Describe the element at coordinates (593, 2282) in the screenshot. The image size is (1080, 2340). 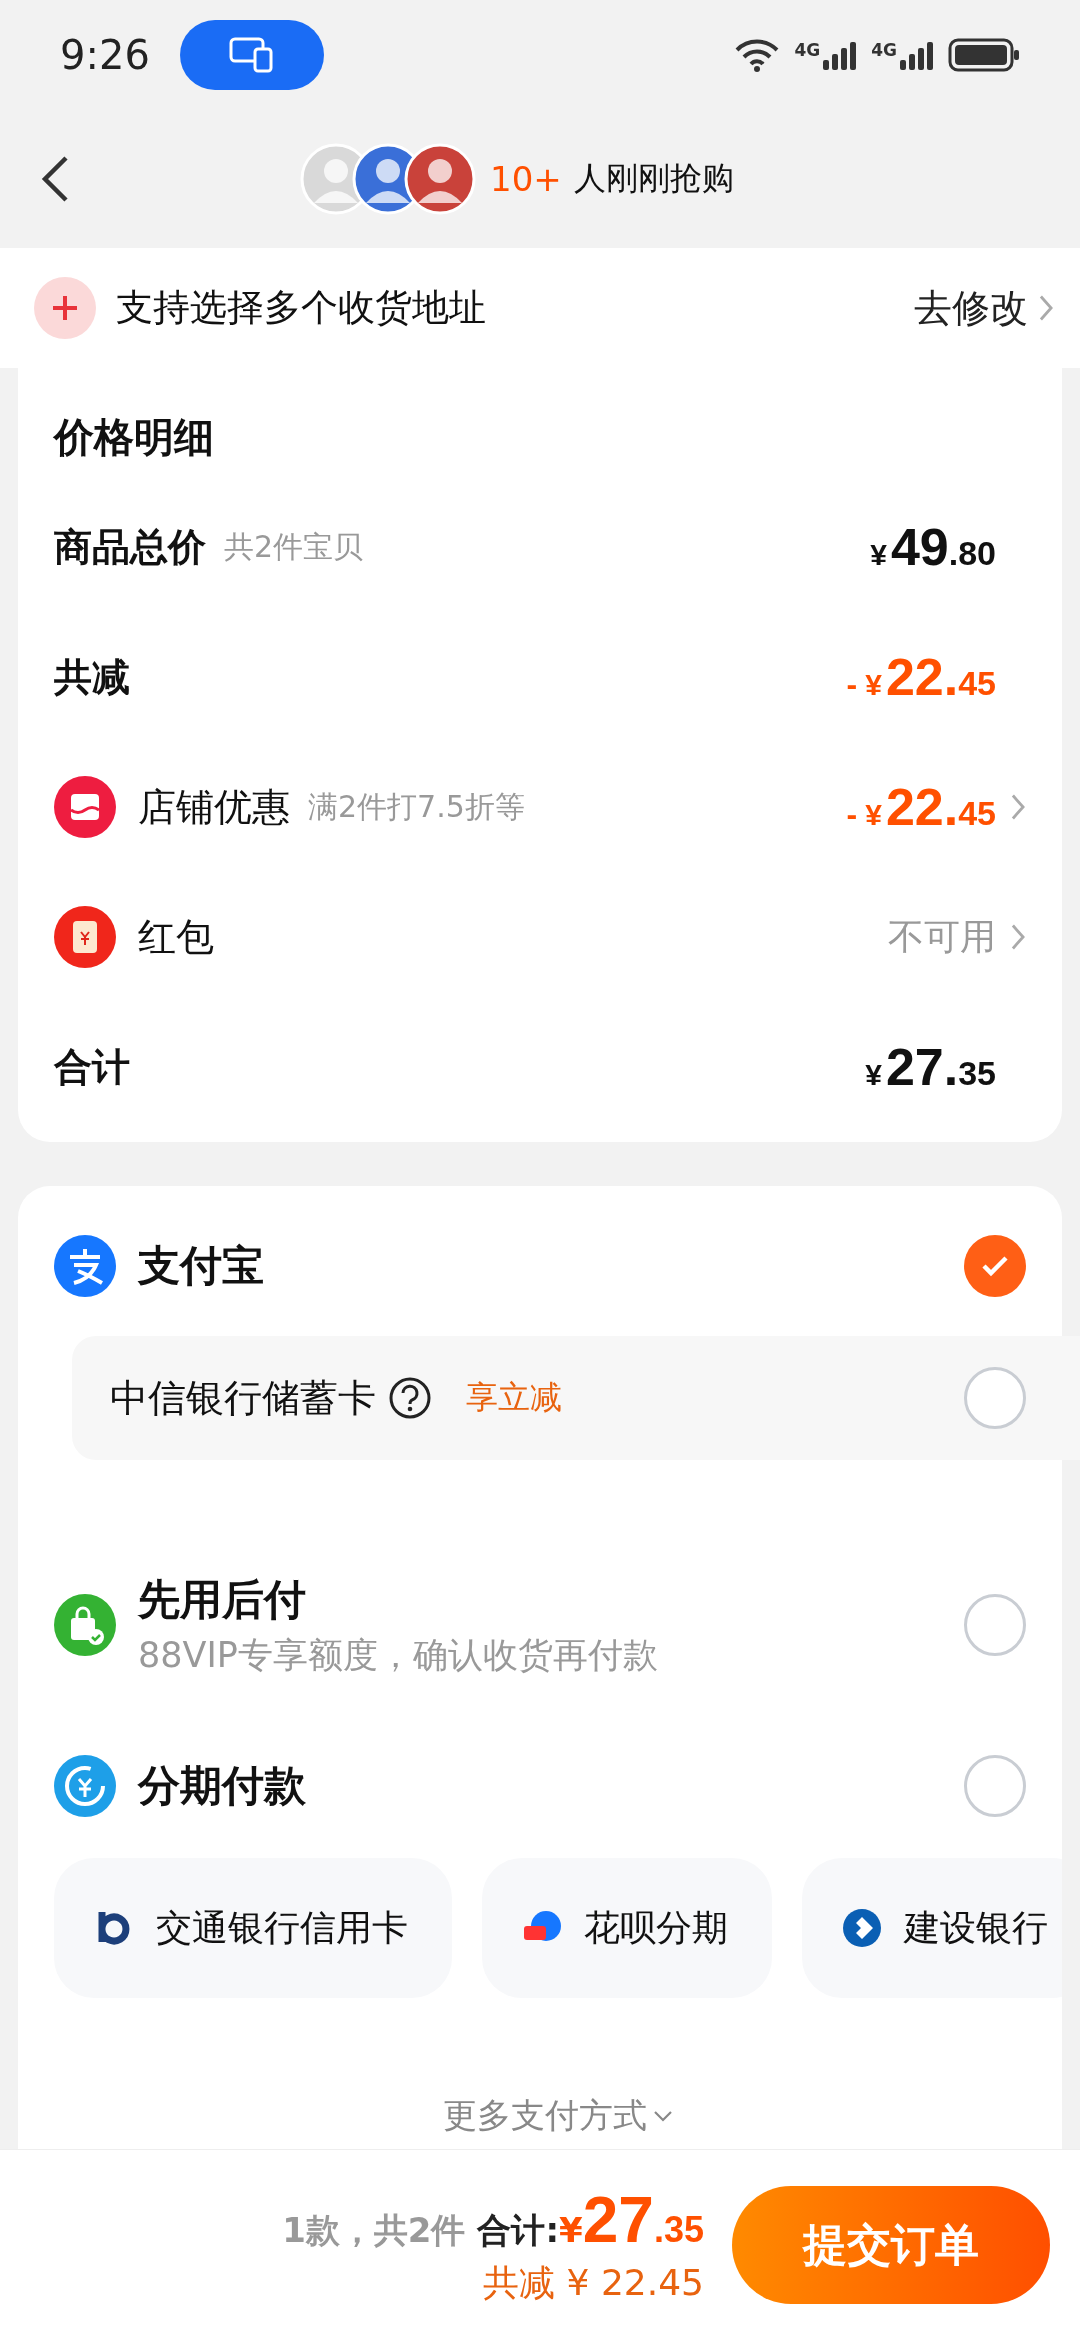
I see `saved-amount: 共减 ¥ 22.45` at that location.